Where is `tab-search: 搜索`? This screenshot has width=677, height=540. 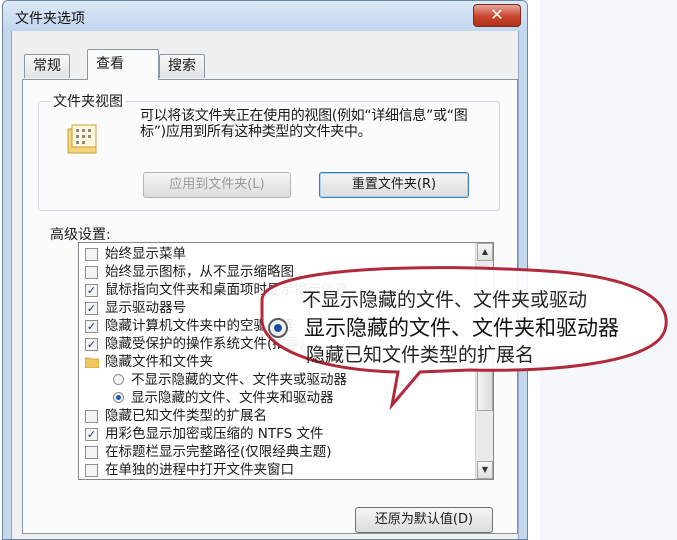
tab-search: 搜索 is located at coordinates (182, 66).